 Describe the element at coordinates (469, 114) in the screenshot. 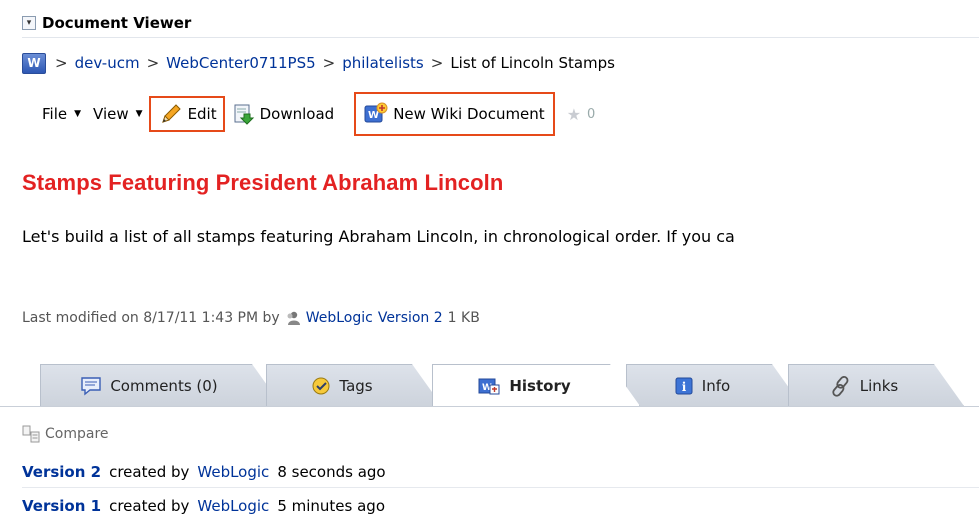

I see `new-wiki-label: New Wiki Document` at that location.